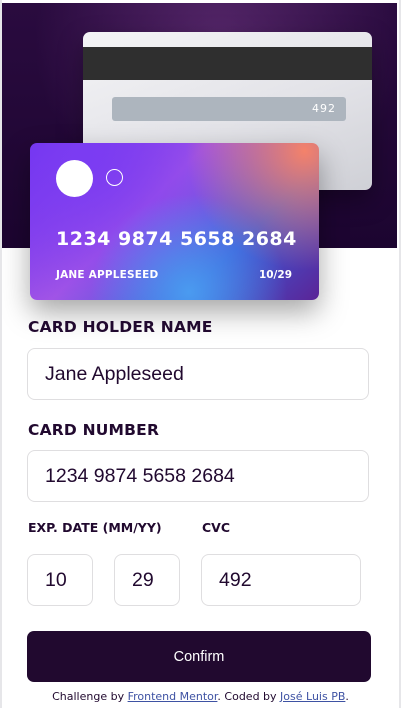 The width and height of the screenshot is (401, 708). I want to click on magnetic-stripe, so click(227, 63).